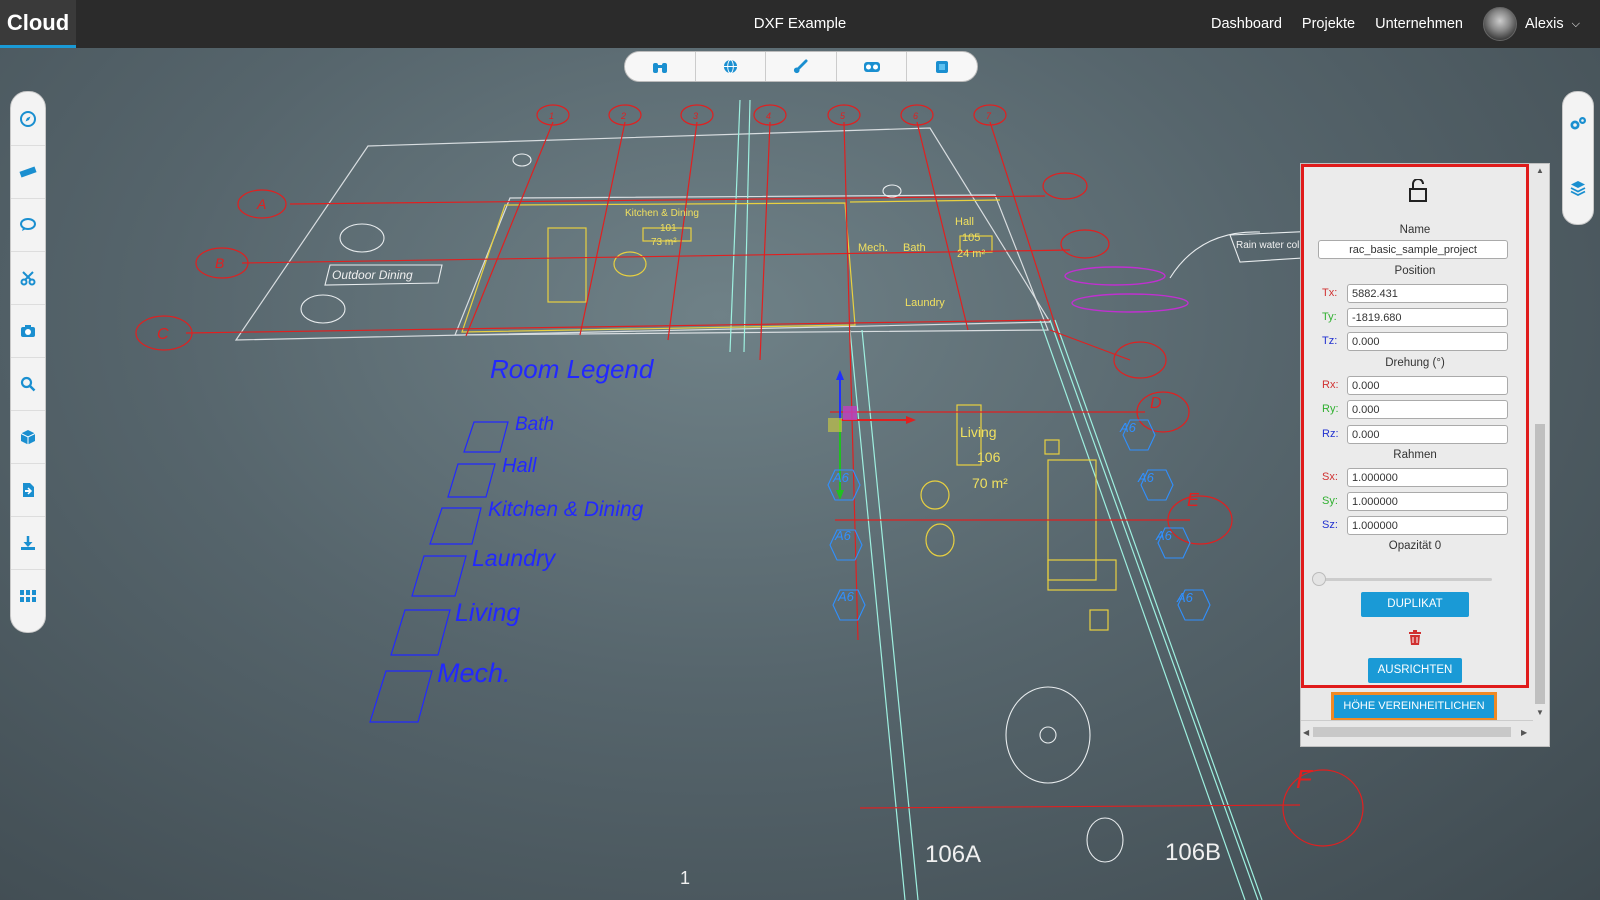 The height and width of the screenshot is (900, 1600). Describe the element at coordinates (990, 483) in the screenshot. I see `room-living-area: 70 m²` at that location.